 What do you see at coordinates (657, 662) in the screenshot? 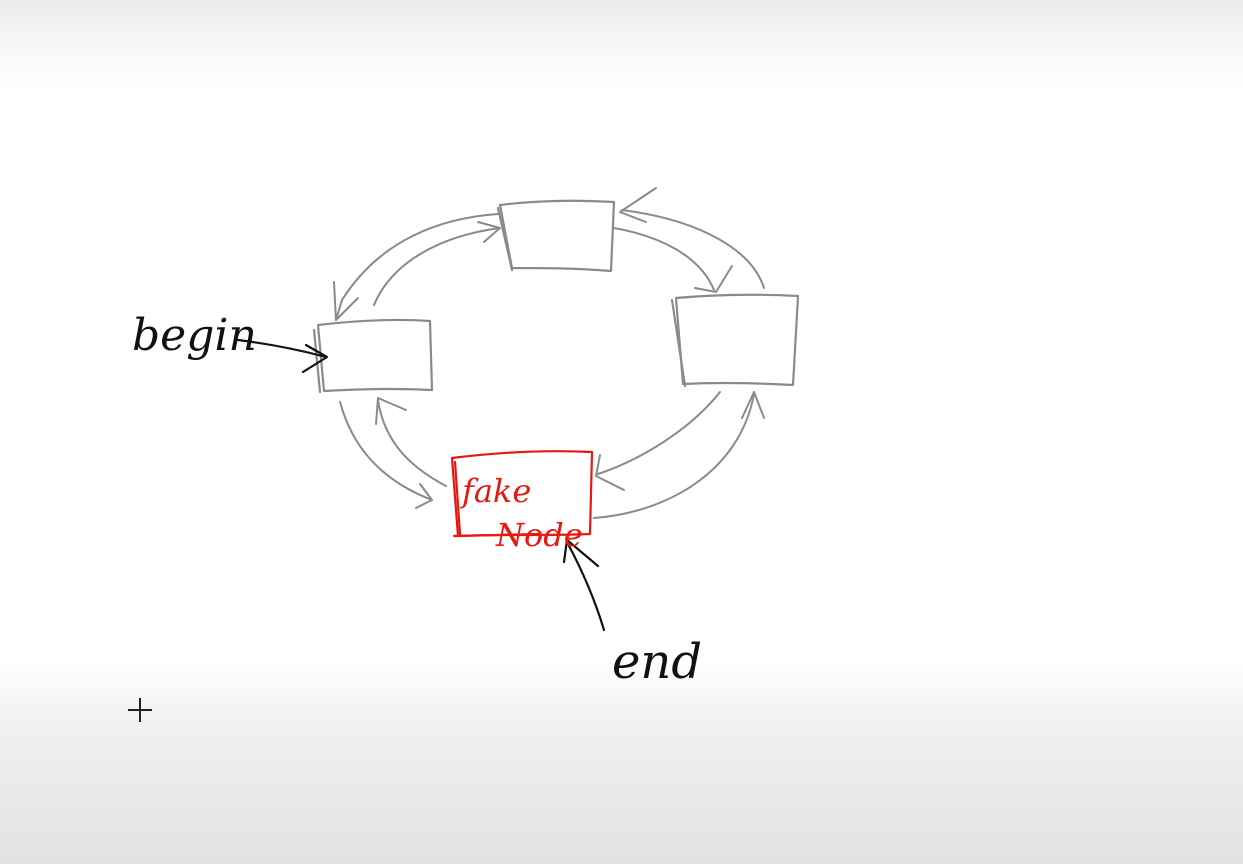
I see `end-label: end` at bounding box center [657, 662].